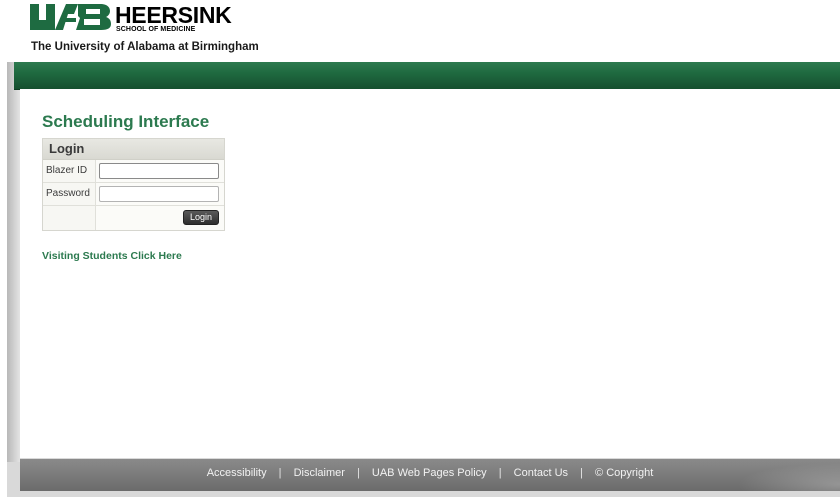  I want to click on footer-link-web-policy: UAB Web Pages Policy, so click(429, 473).